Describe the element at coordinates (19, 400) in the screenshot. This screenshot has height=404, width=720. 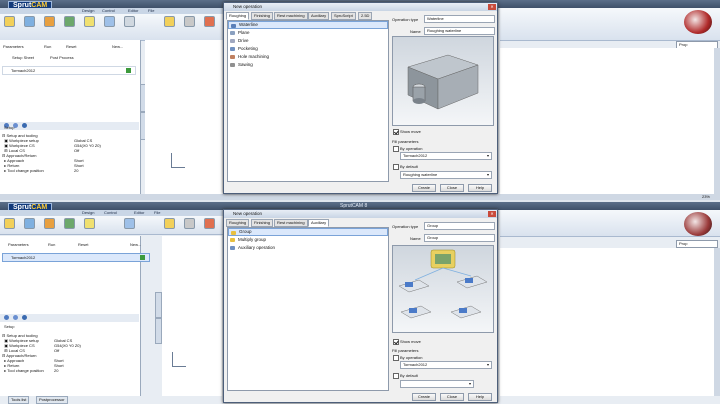
I see `tab-tools-list: Tools list` at that location.